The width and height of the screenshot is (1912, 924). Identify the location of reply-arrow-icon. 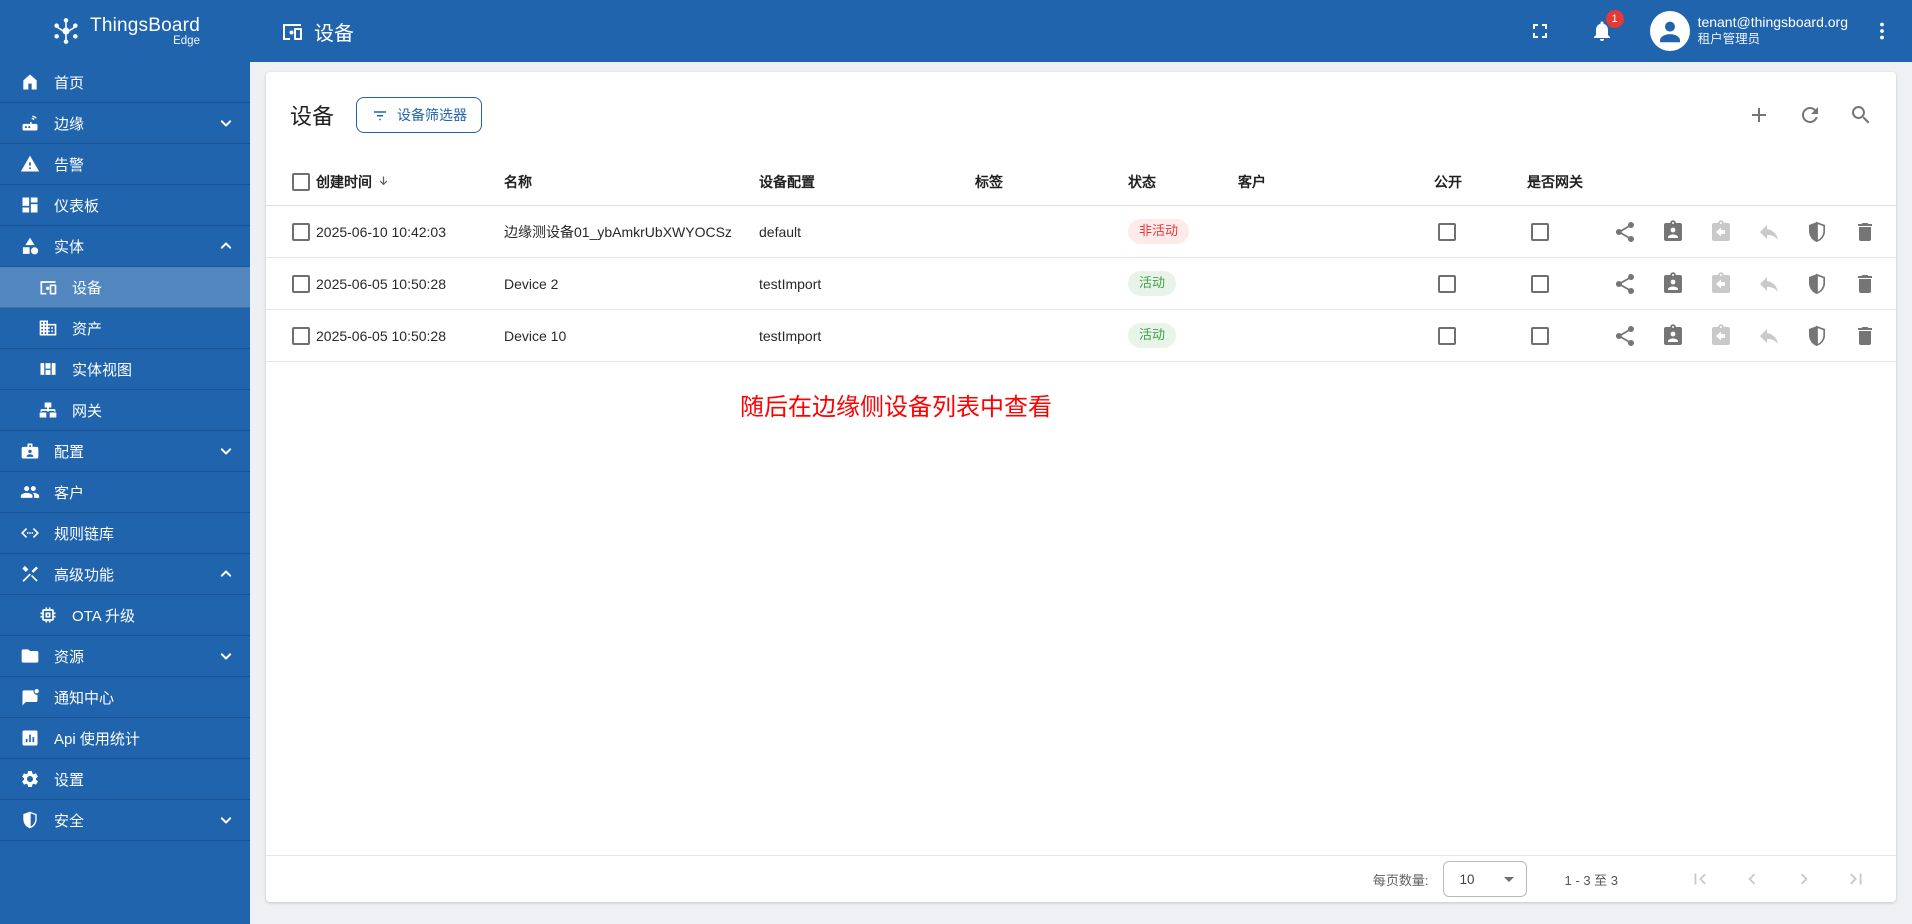
(1769, 284).